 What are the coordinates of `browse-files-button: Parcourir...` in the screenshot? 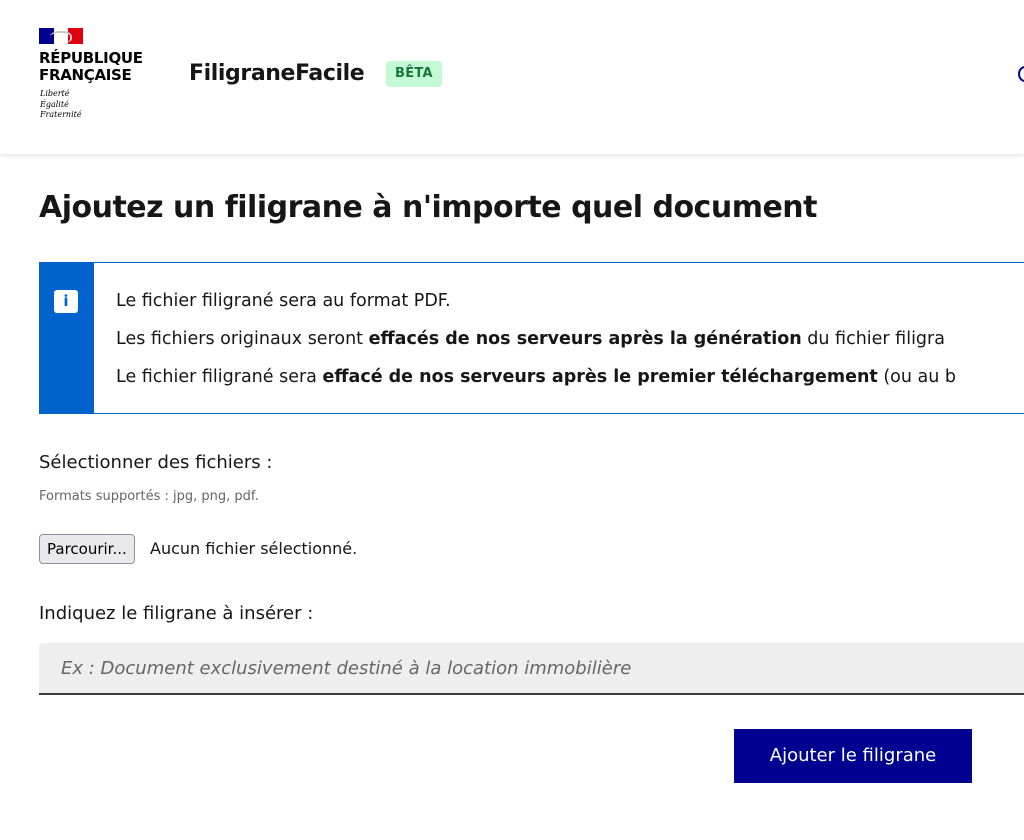 It's located at (87, 549).